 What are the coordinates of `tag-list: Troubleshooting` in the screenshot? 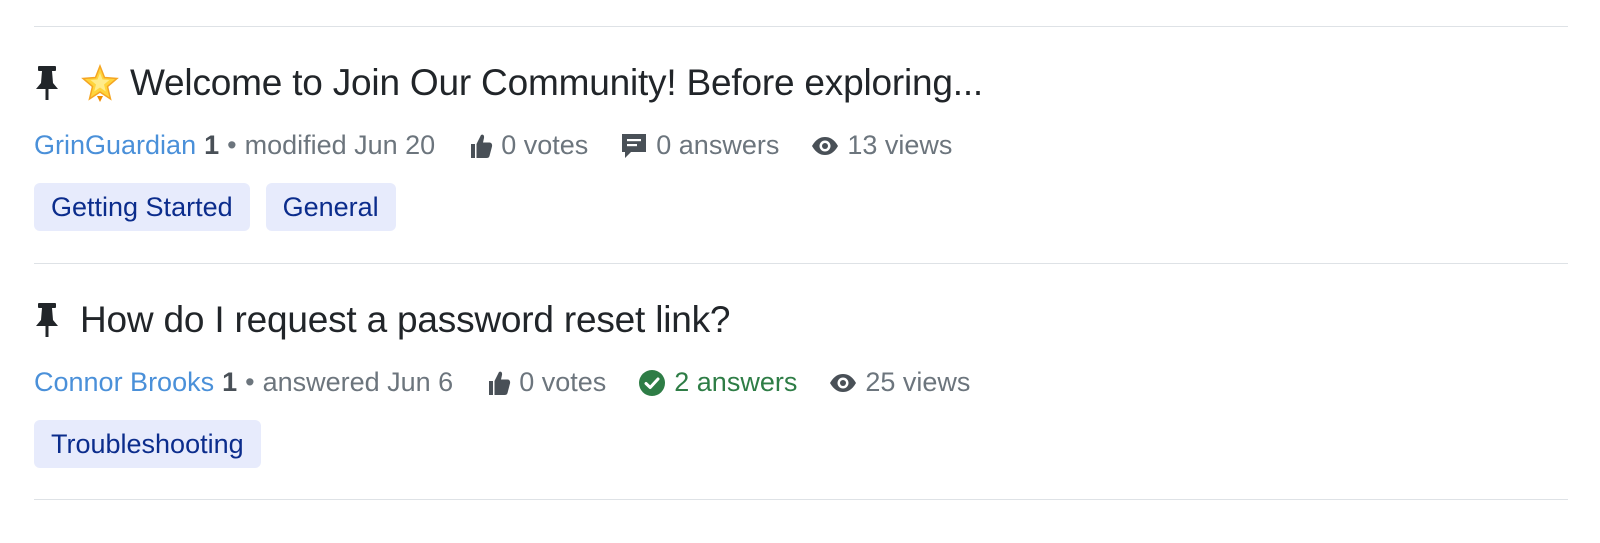 It's located at (147, 444).